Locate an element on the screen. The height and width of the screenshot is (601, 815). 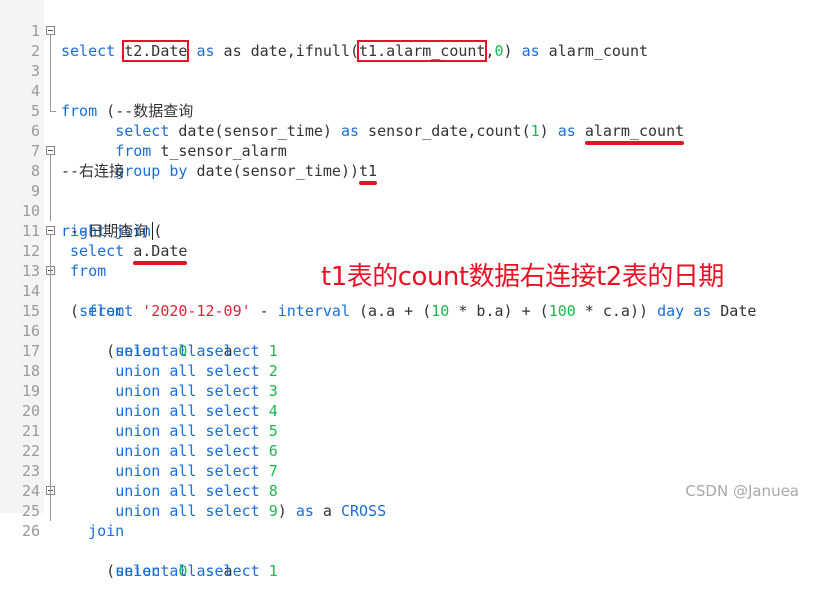
code-line-9: 9 --日期查询 is located at coordinates (407, 200).